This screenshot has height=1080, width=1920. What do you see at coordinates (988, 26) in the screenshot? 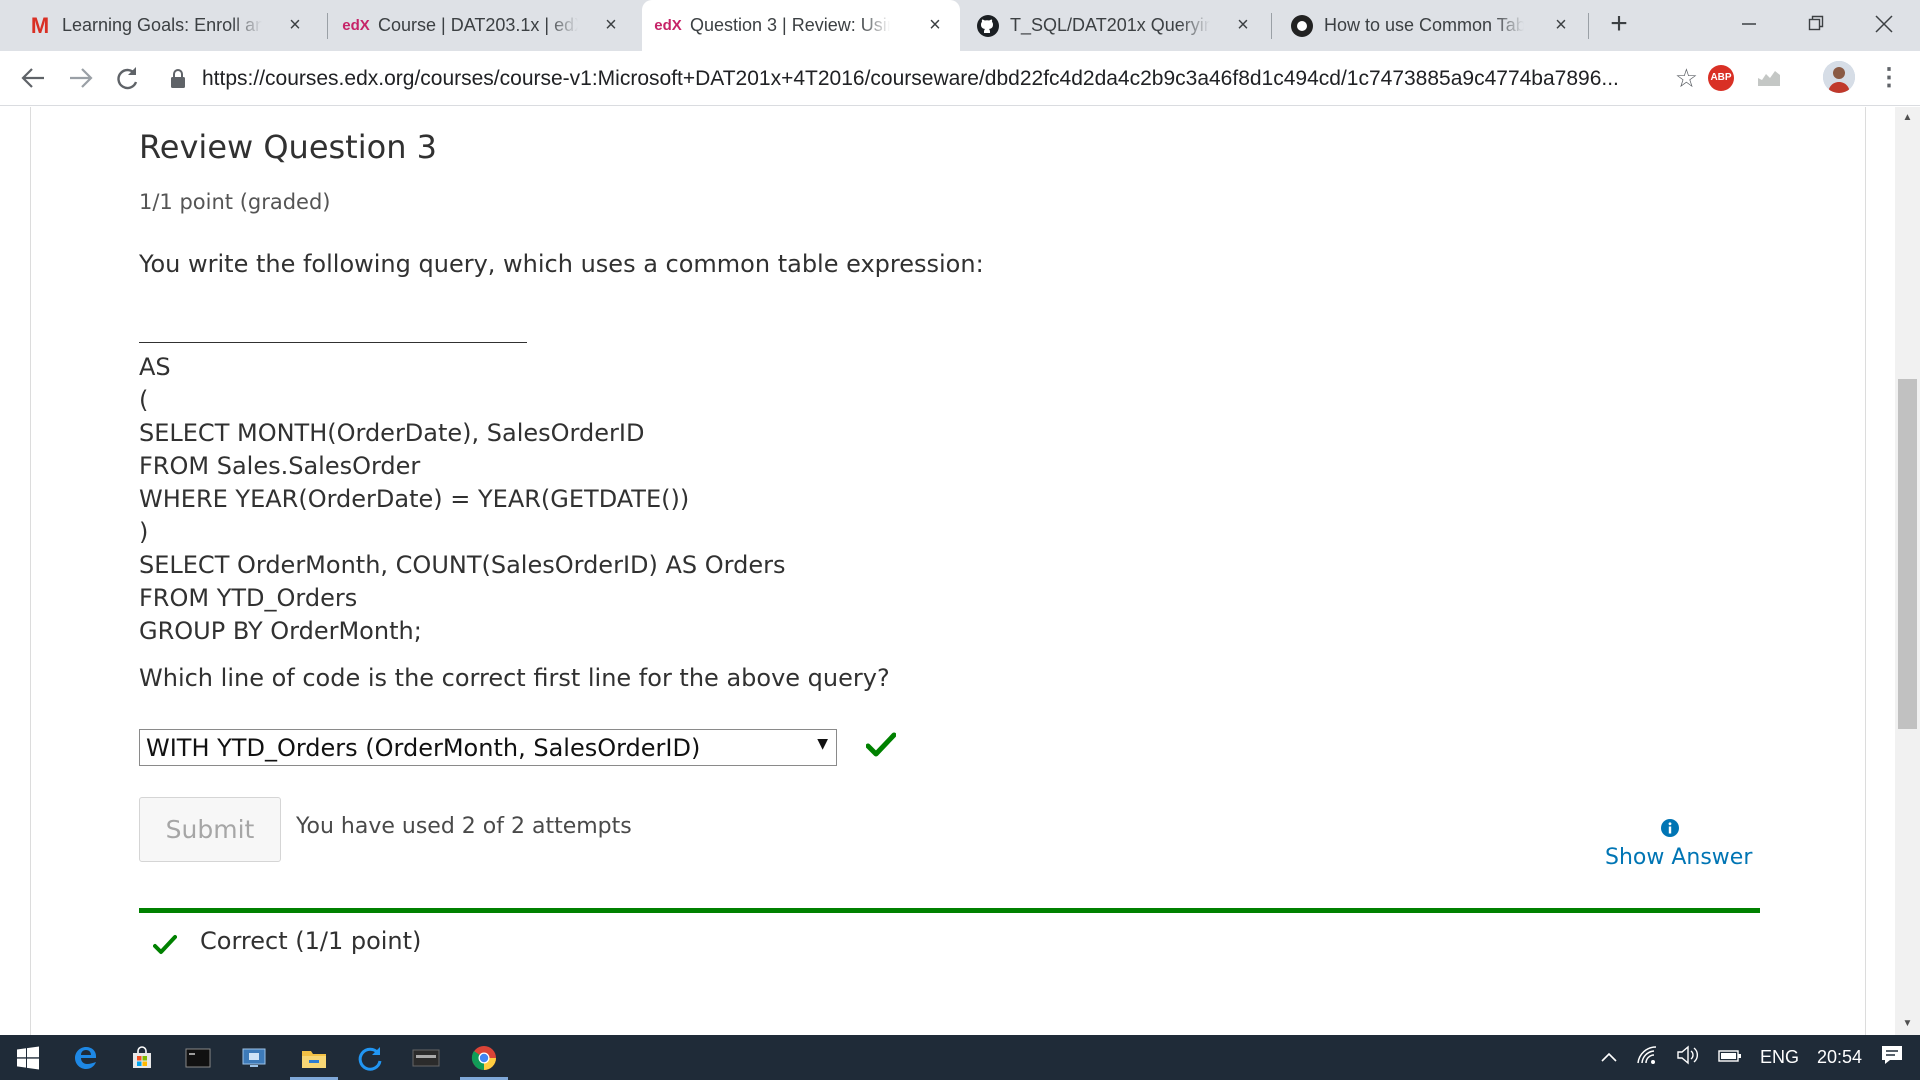
I see `github-icon` at bounding box center [988, 26].